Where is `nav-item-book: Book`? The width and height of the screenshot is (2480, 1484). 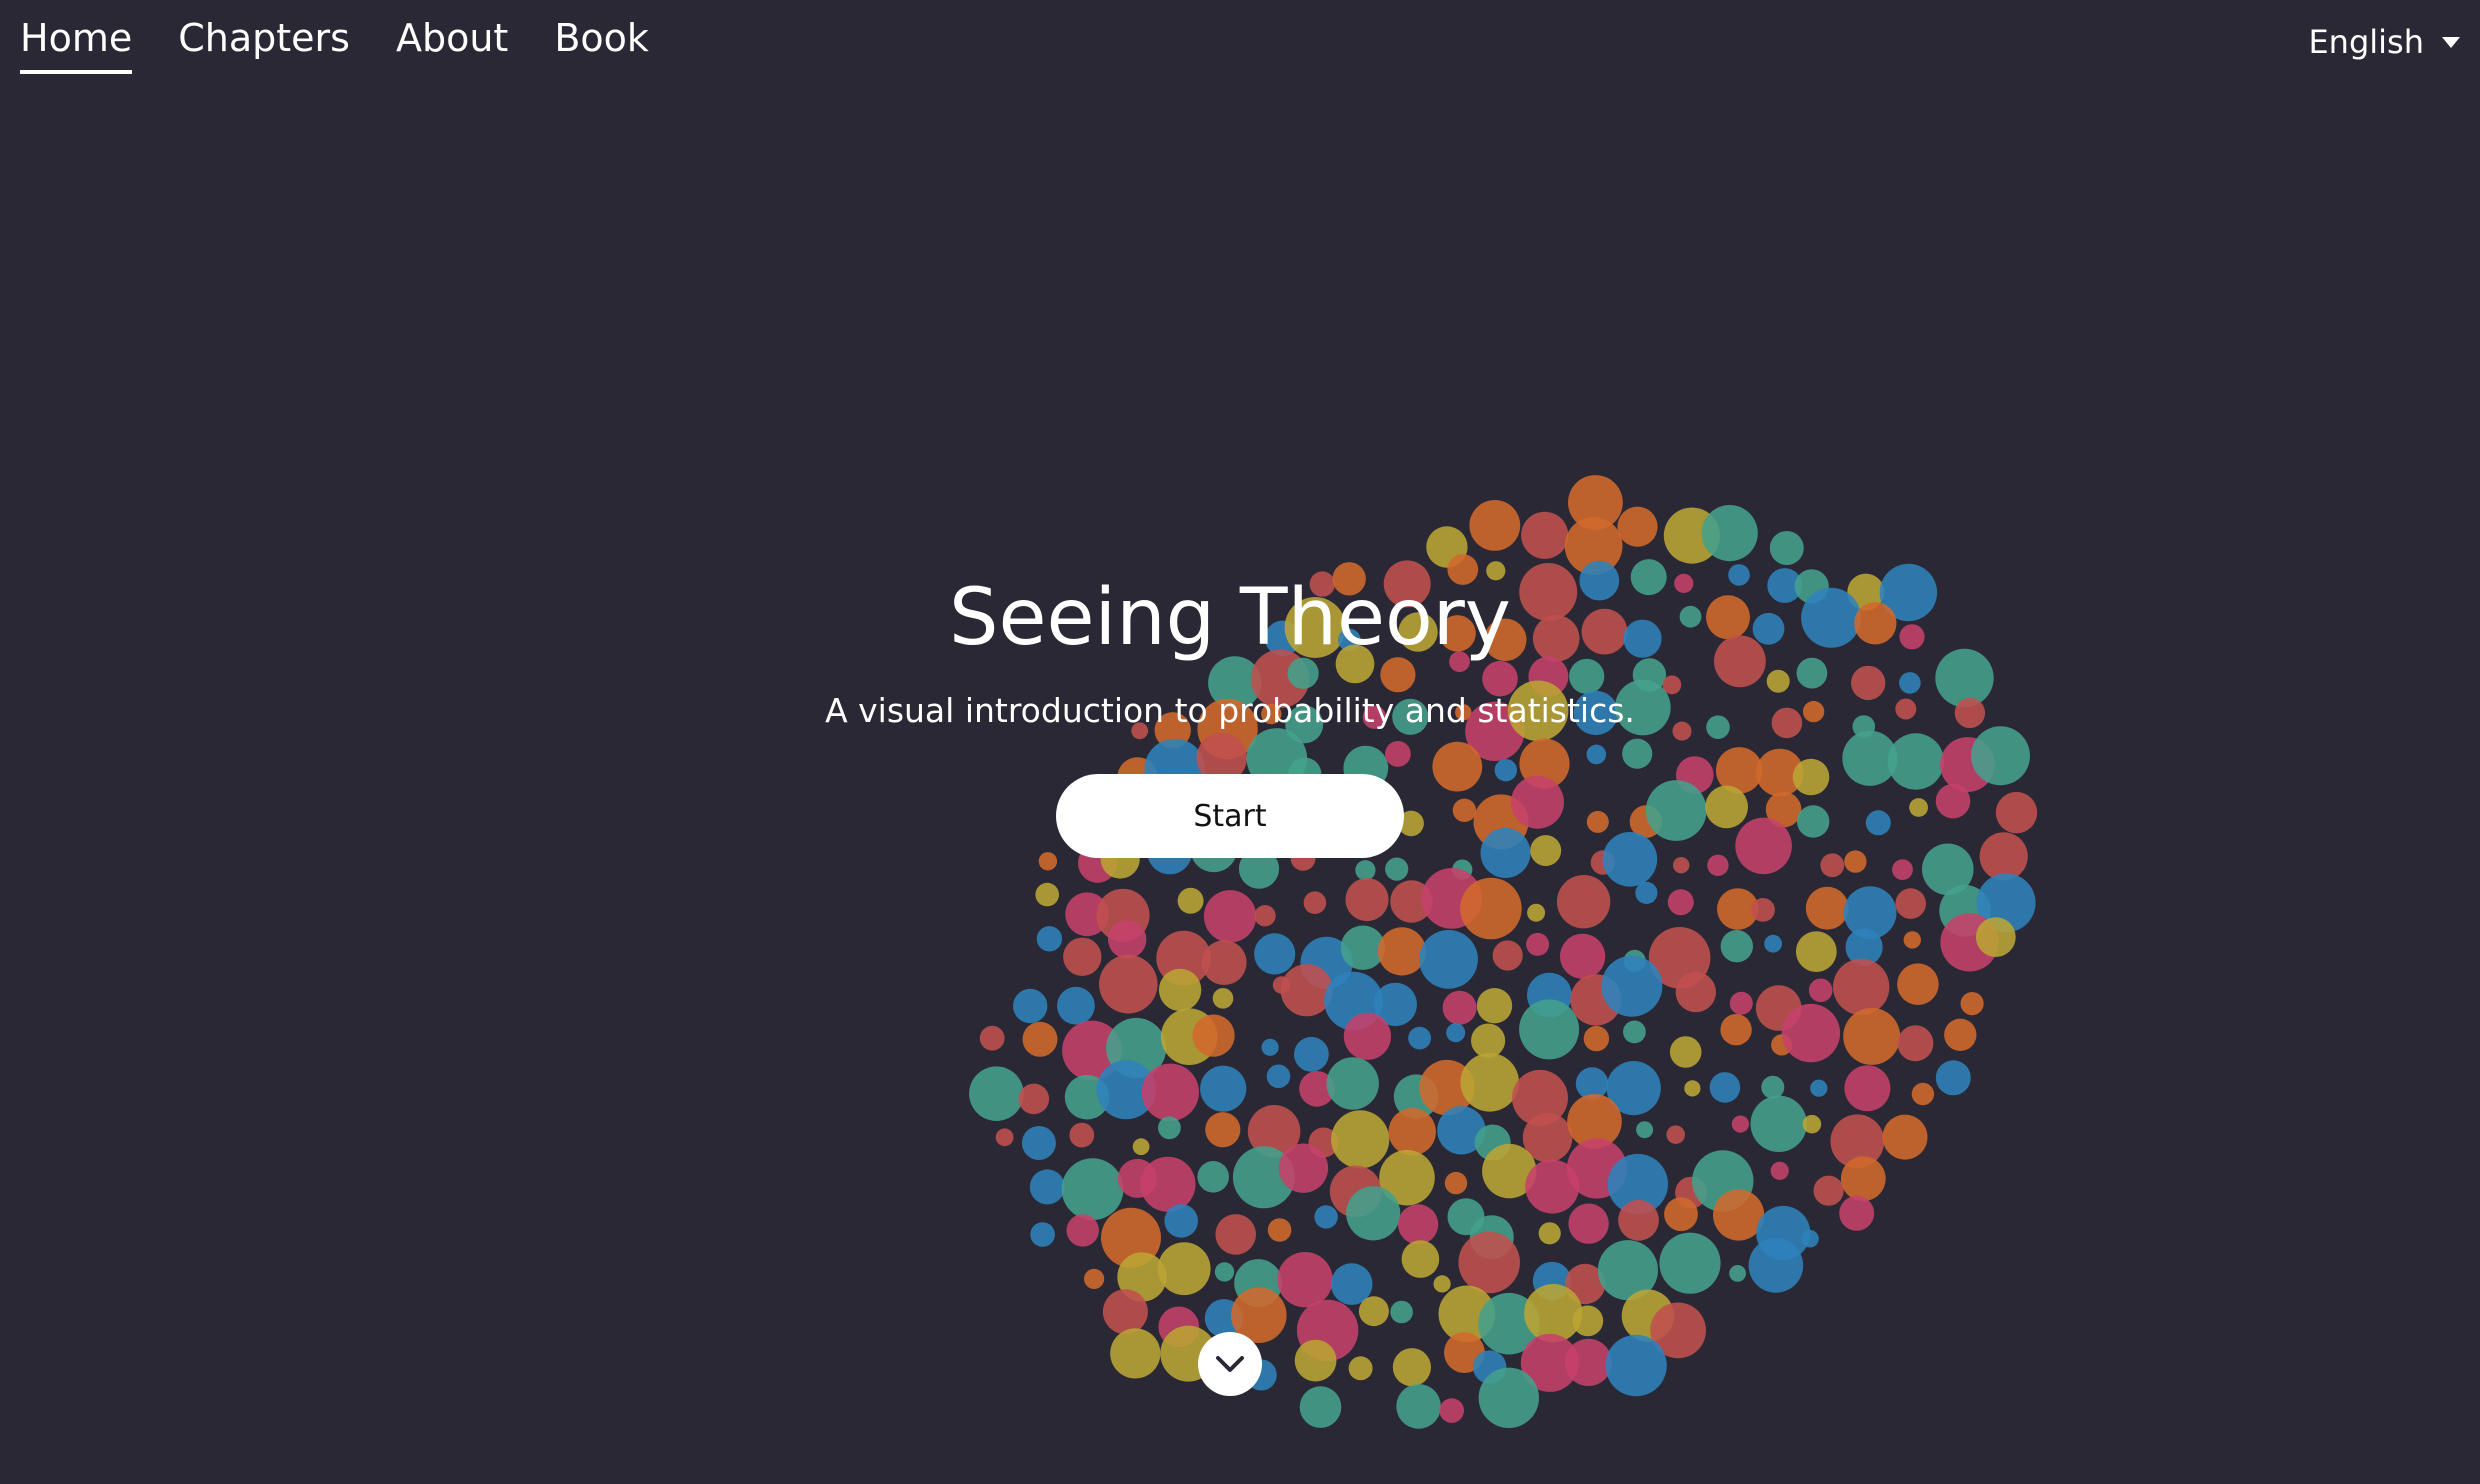 nav-item-book: Book is located at coordinates (601, 42).